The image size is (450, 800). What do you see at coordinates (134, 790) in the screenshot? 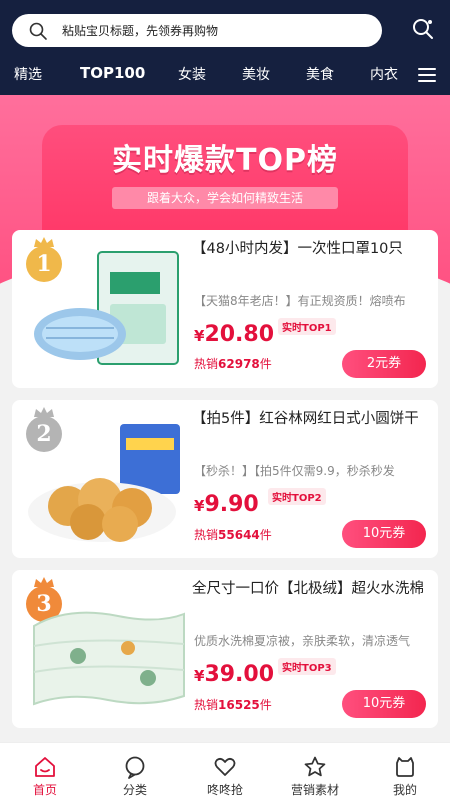
I see `tab-label: 分类` at bounding box center [134, 790].